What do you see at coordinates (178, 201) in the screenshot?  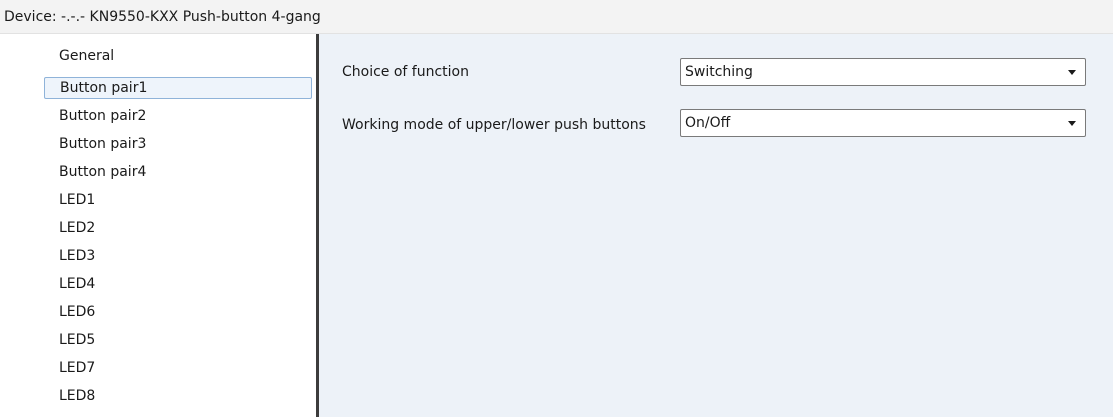 I see `sidebar-item-led1: LED1` at bounding box center [178, 201].